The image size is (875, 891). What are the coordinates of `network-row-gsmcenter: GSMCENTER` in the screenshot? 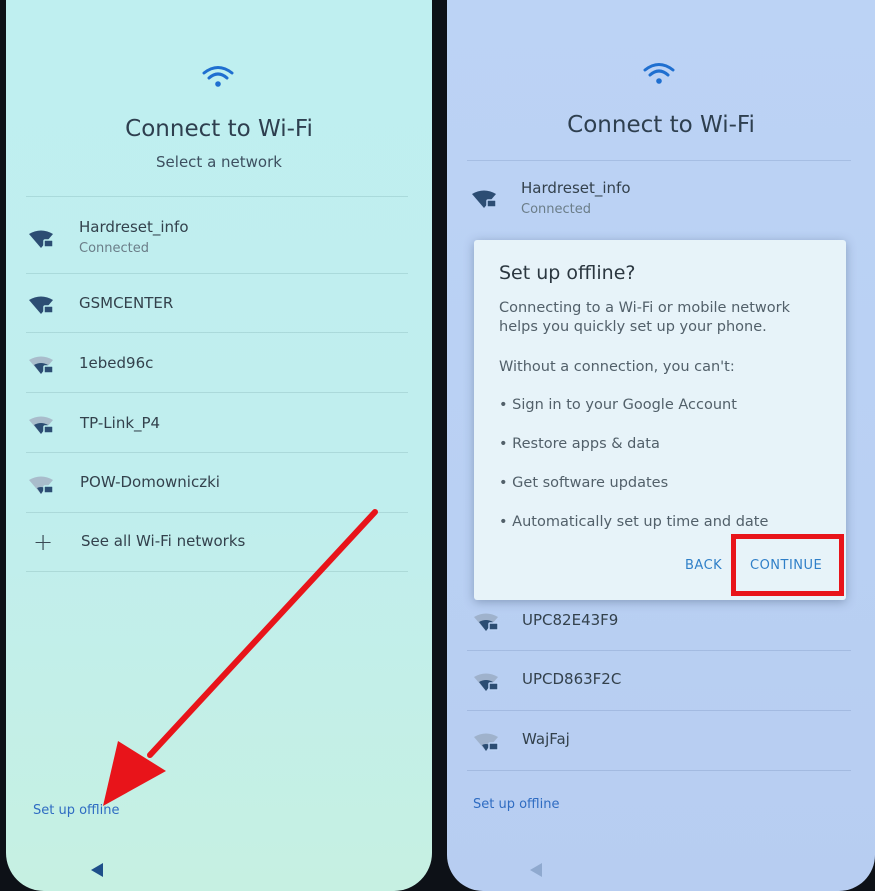 It's located at (219, 303).